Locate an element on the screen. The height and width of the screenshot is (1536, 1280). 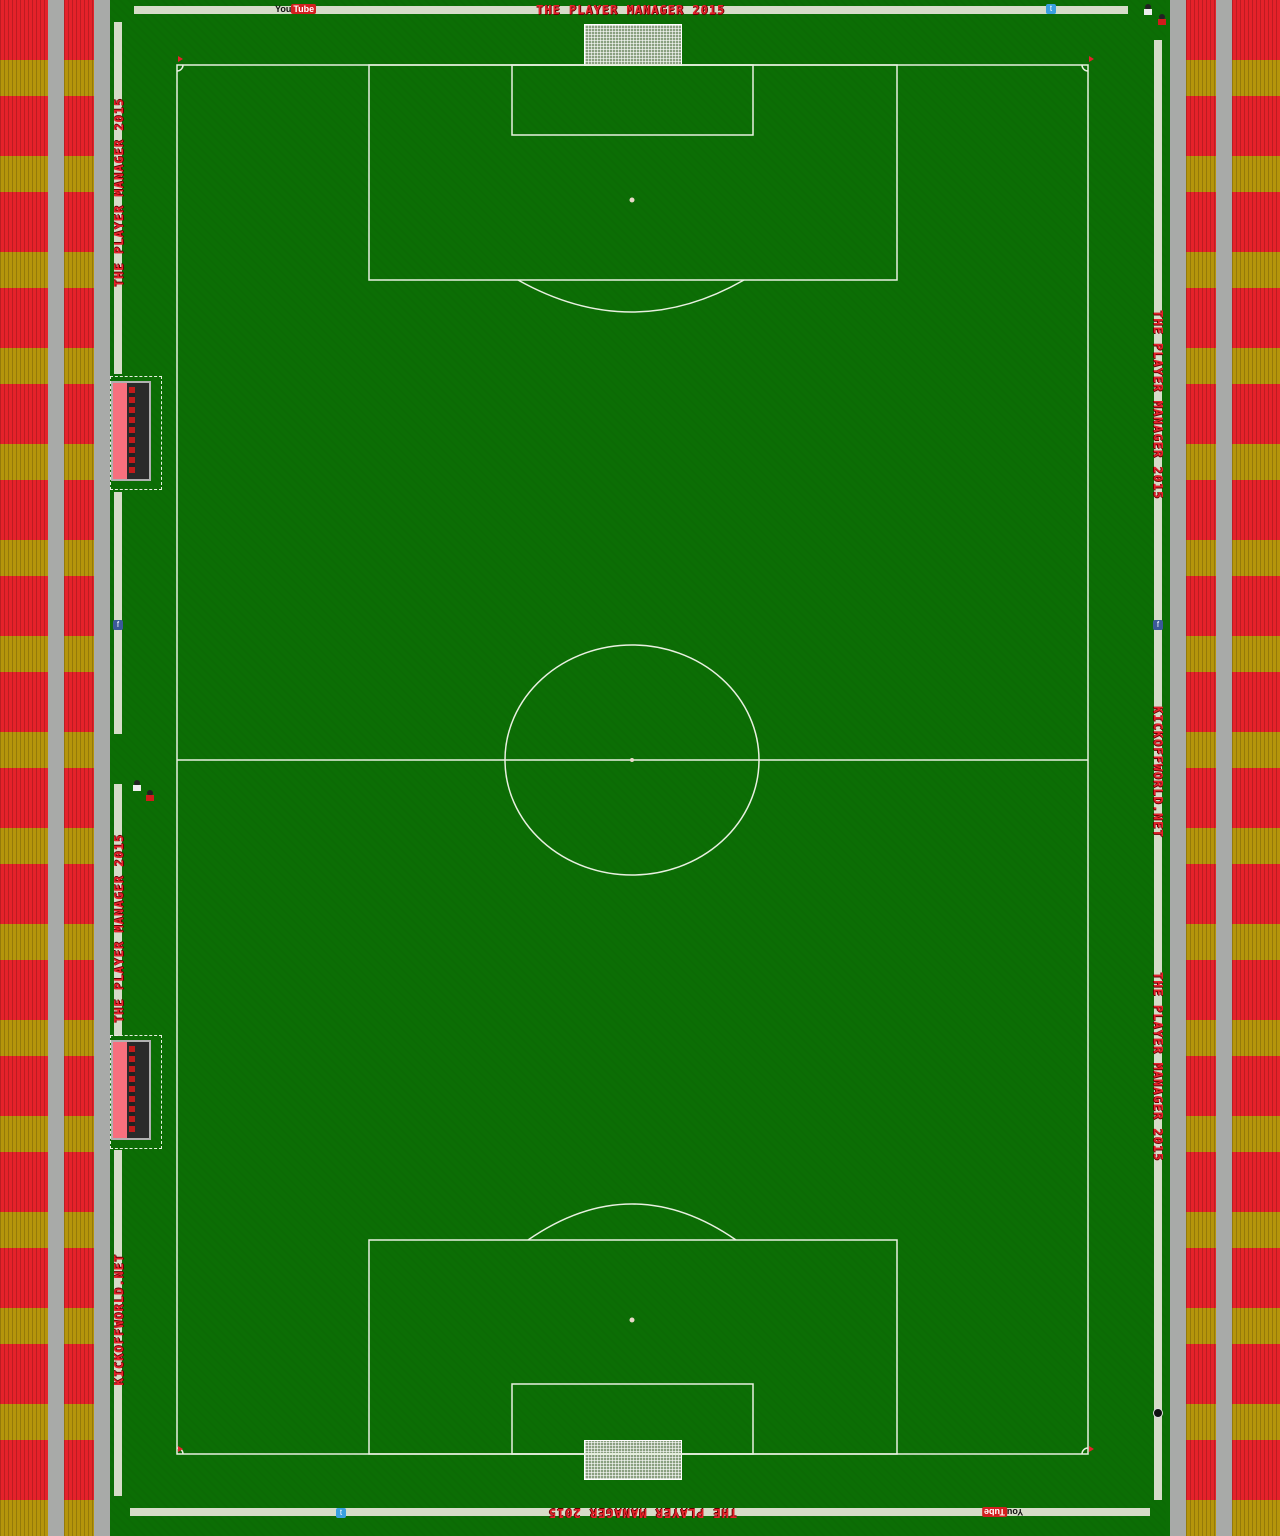
top-penalty-spot is located at coordinates (632, 200).